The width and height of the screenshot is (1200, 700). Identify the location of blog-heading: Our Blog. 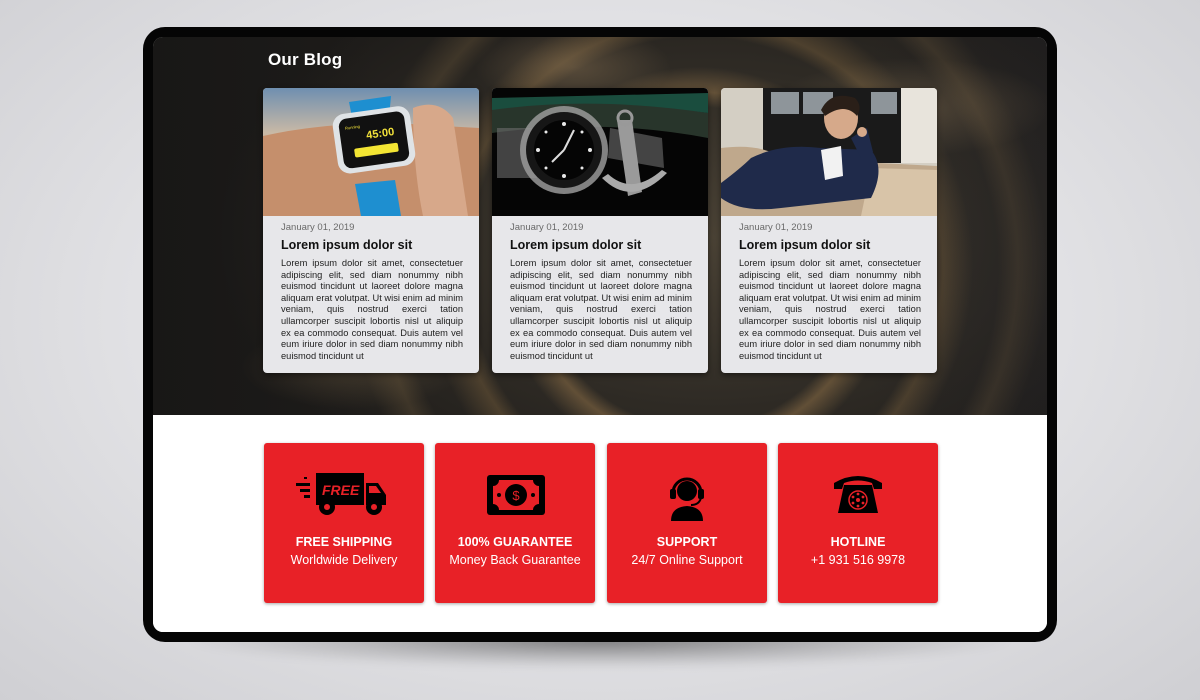
(305, 59).